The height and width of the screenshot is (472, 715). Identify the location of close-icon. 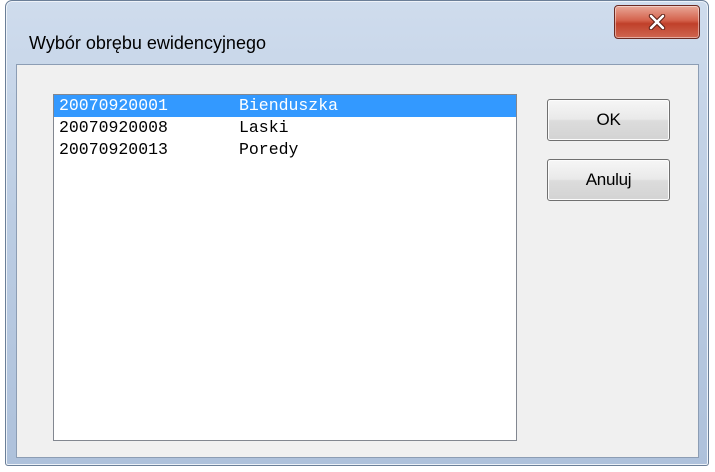
(657, 22).